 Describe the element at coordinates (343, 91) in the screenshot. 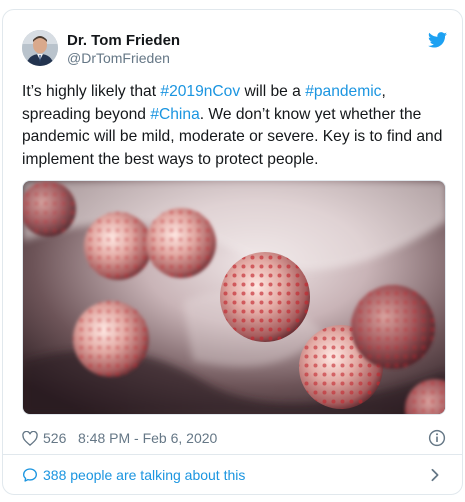

I see `hashtag-pandemic-link: #pandemic` at that location.